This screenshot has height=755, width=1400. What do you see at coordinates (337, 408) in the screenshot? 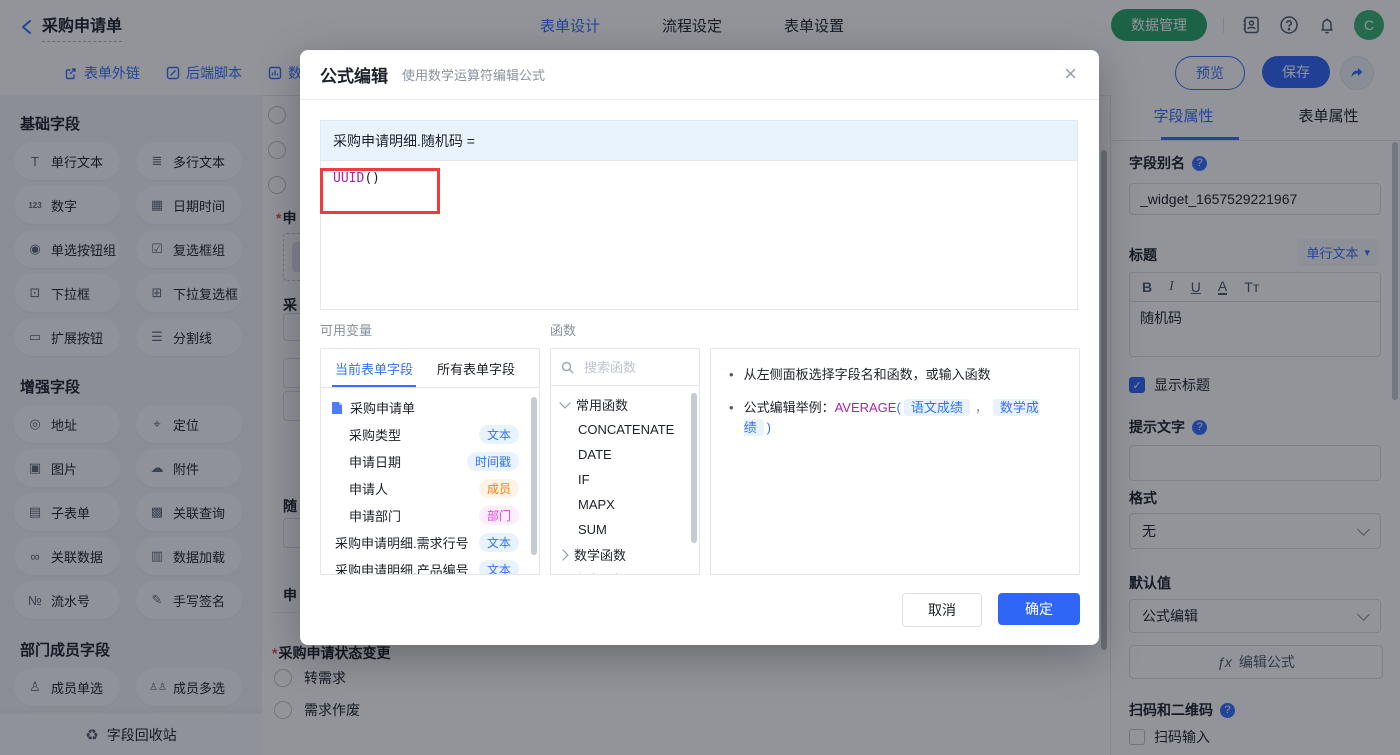
I see `document-icon` at bounding box center [337, 408].